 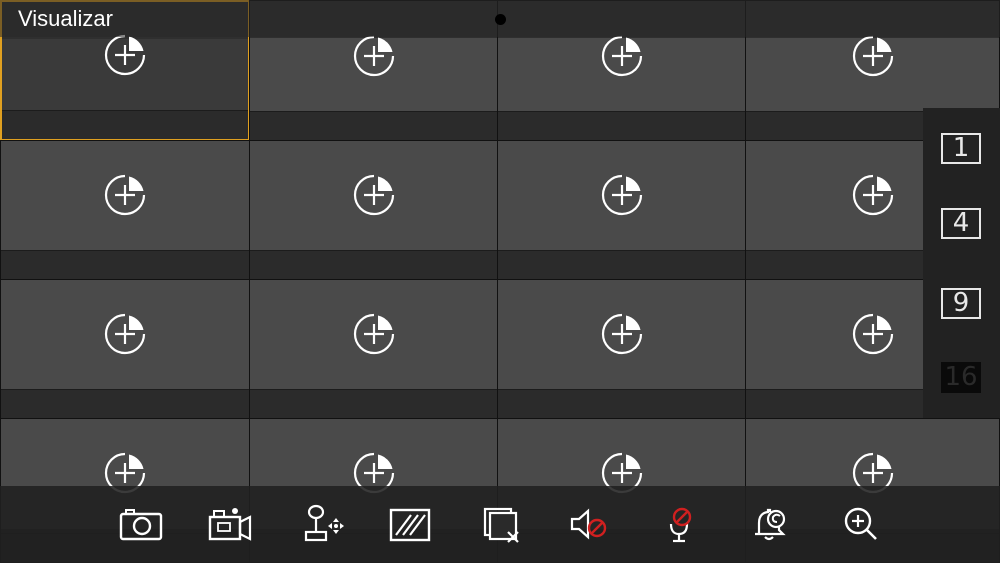 I want to click on close-all-button, so click(x=501, y=524).